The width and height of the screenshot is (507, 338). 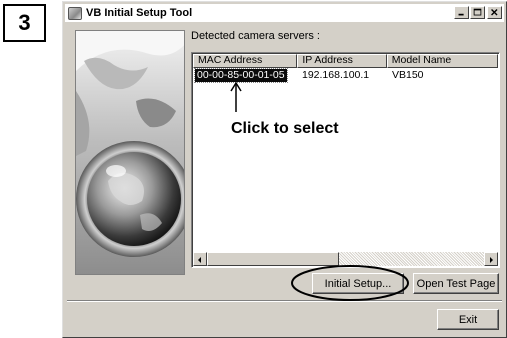 I want to click on camera-icon, so click(x=75, y=13).